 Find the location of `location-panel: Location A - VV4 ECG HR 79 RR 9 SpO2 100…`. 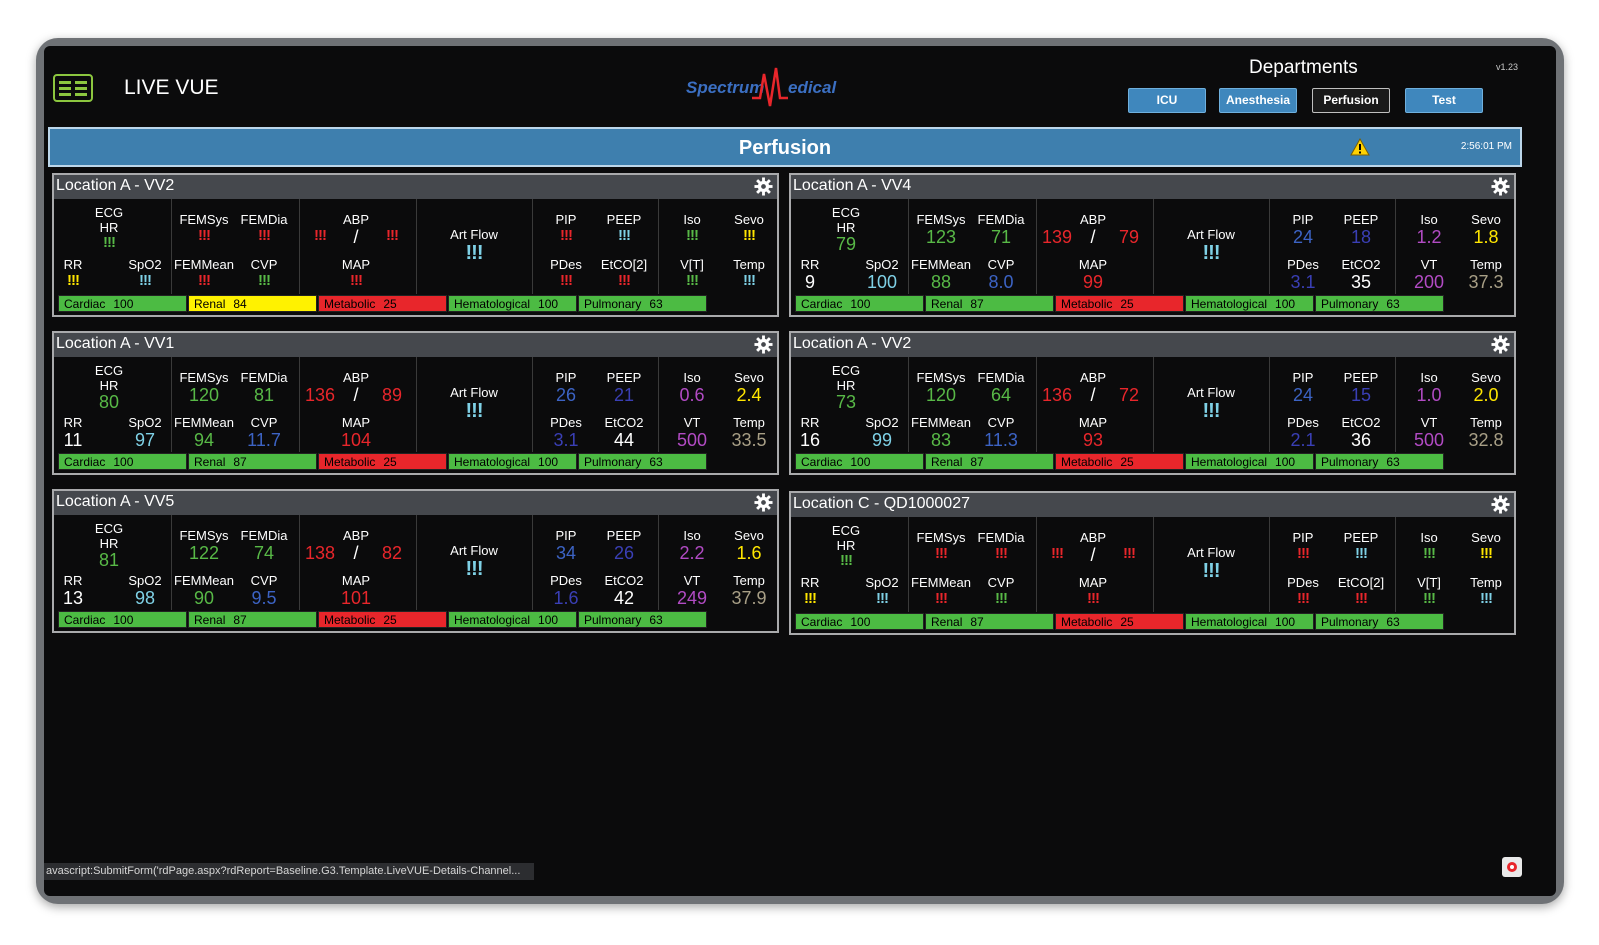

location-panel: Location A - VV4 ECG HR 79 RR 9 SpO2 100… is located at coordinates (1152, 245).